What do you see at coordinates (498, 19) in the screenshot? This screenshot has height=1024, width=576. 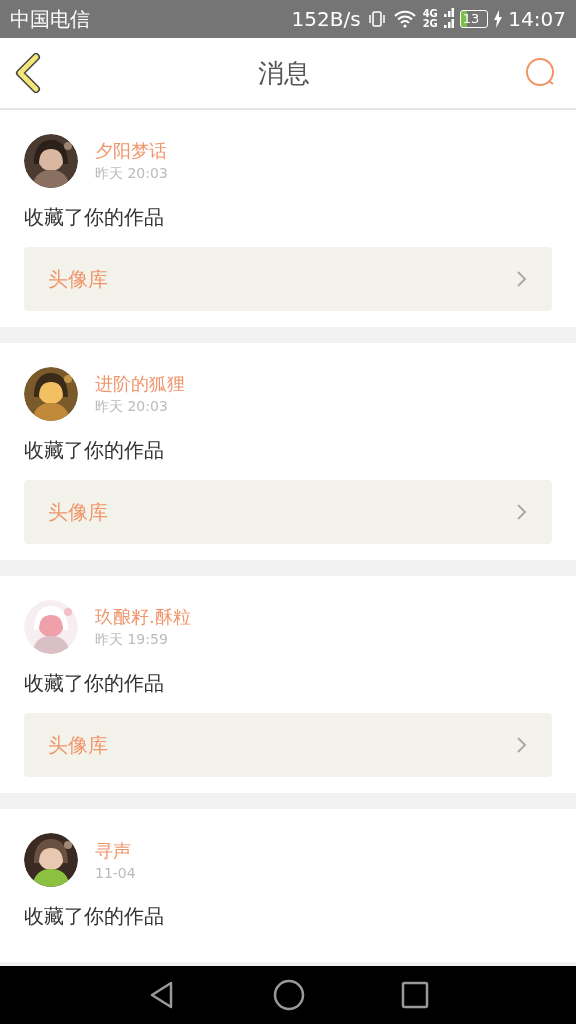 I see `charging-icon` at bounding box center [498, 19].